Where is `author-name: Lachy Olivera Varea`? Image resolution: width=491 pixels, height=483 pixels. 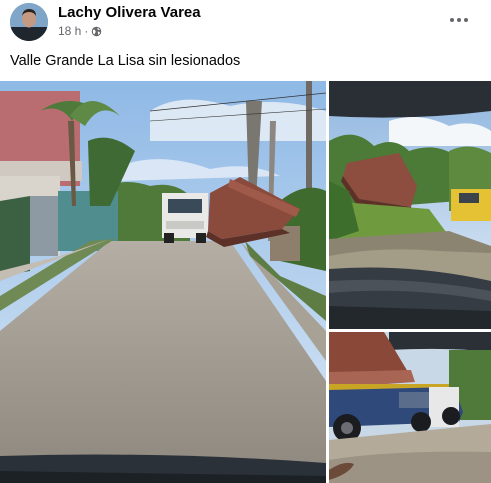
author-name: Lachy Olivera Varea is located at coordinates (129, 12).